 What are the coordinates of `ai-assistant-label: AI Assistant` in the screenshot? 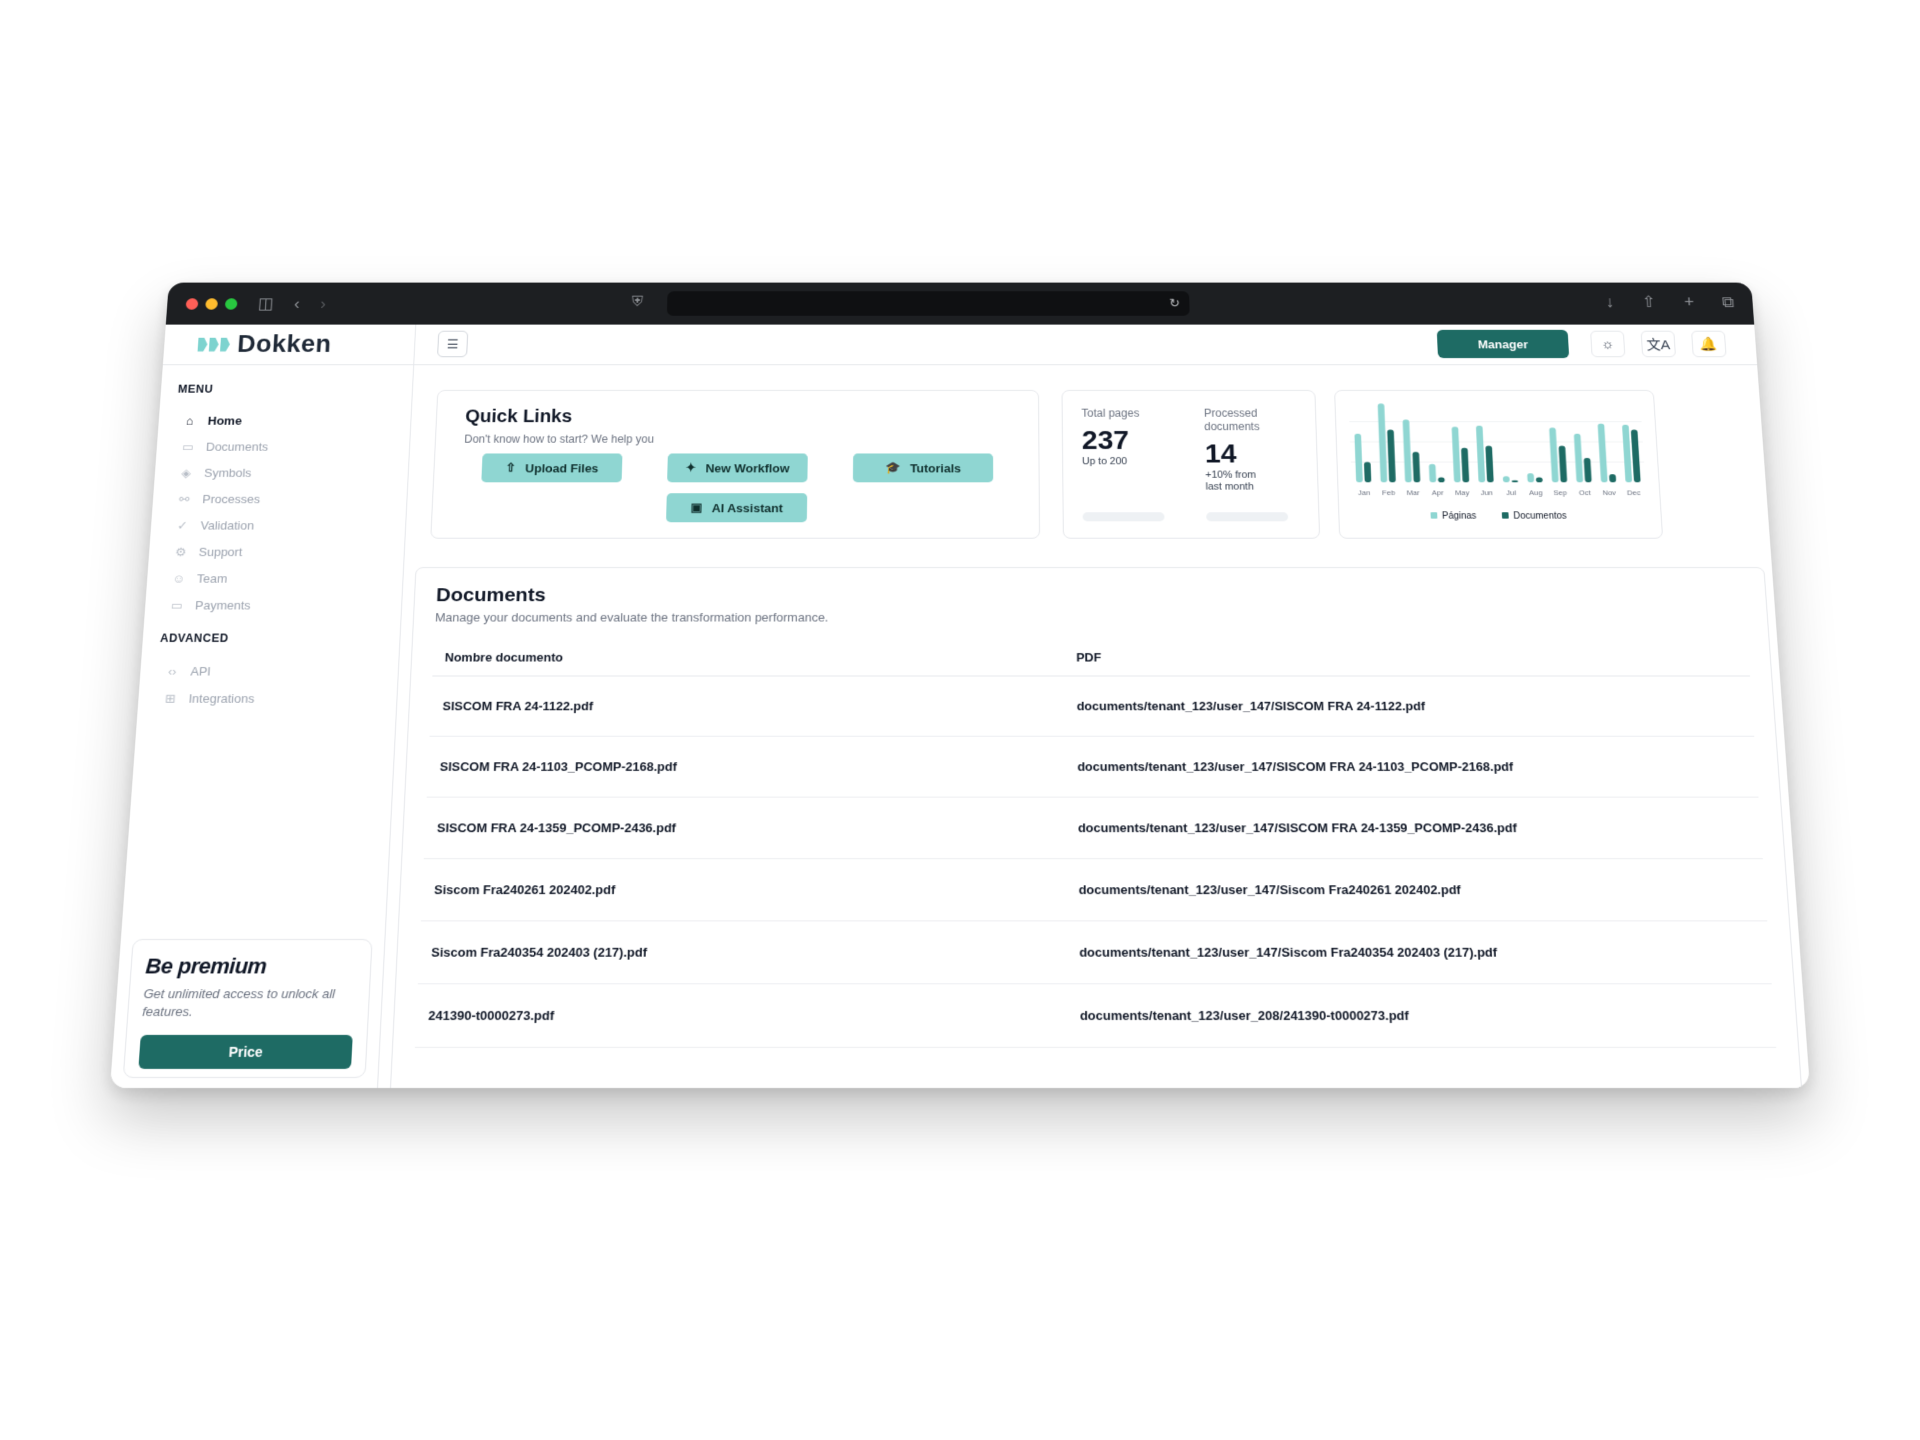 It's located at (747, 508).